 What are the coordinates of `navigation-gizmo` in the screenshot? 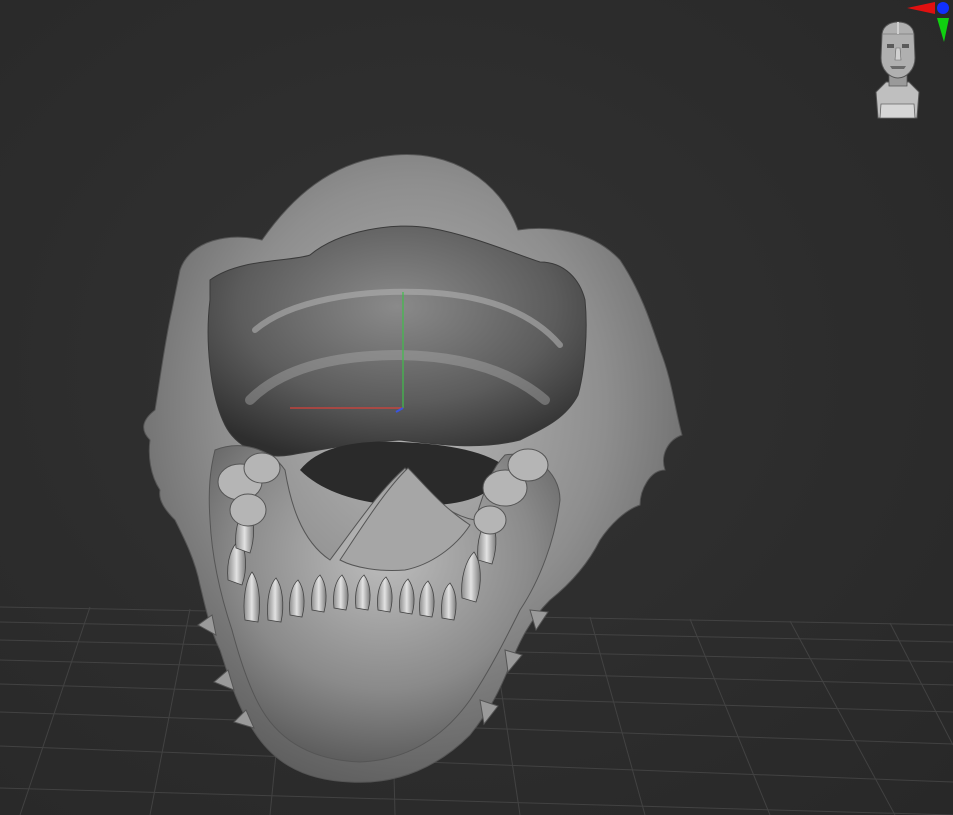 It's located at (898, 65).